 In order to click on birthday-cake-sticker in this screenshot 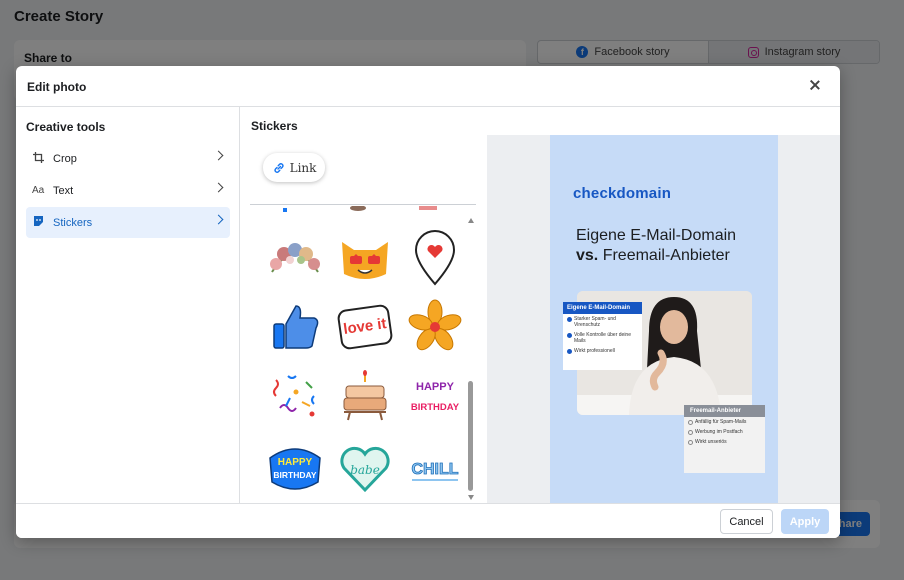, I will do `click(365, 397)`.